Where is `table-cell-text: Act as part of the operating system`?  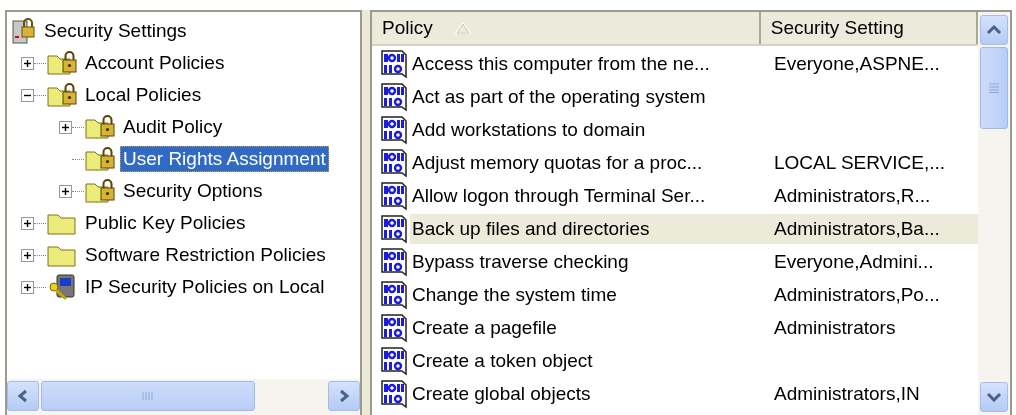 table-cell-text: Act as part of the operating system is located at coordinates (559, 96).